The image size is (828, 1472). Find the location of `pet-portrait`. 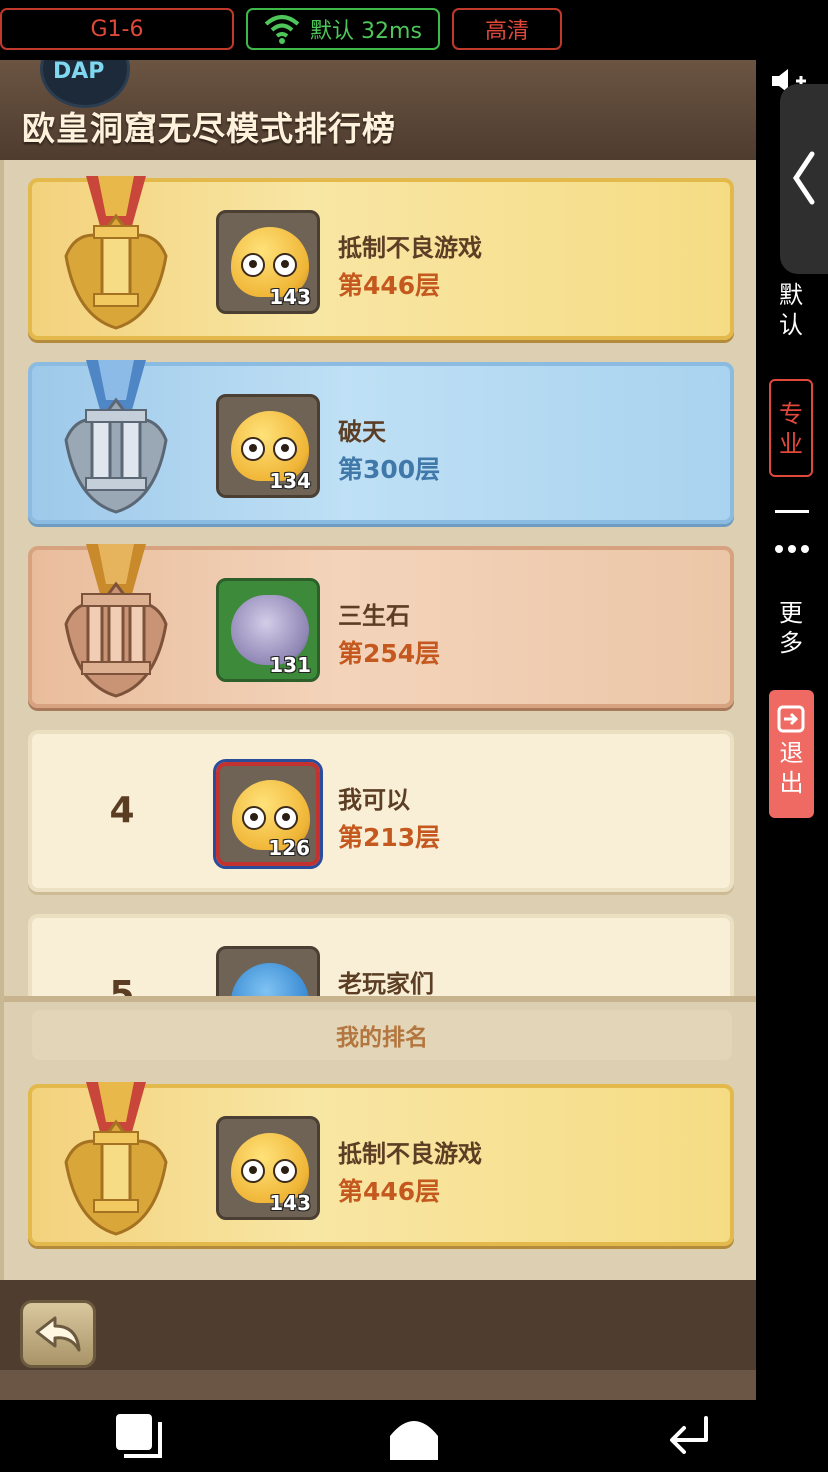

pet-portrait is located at coordinates (270, 980).